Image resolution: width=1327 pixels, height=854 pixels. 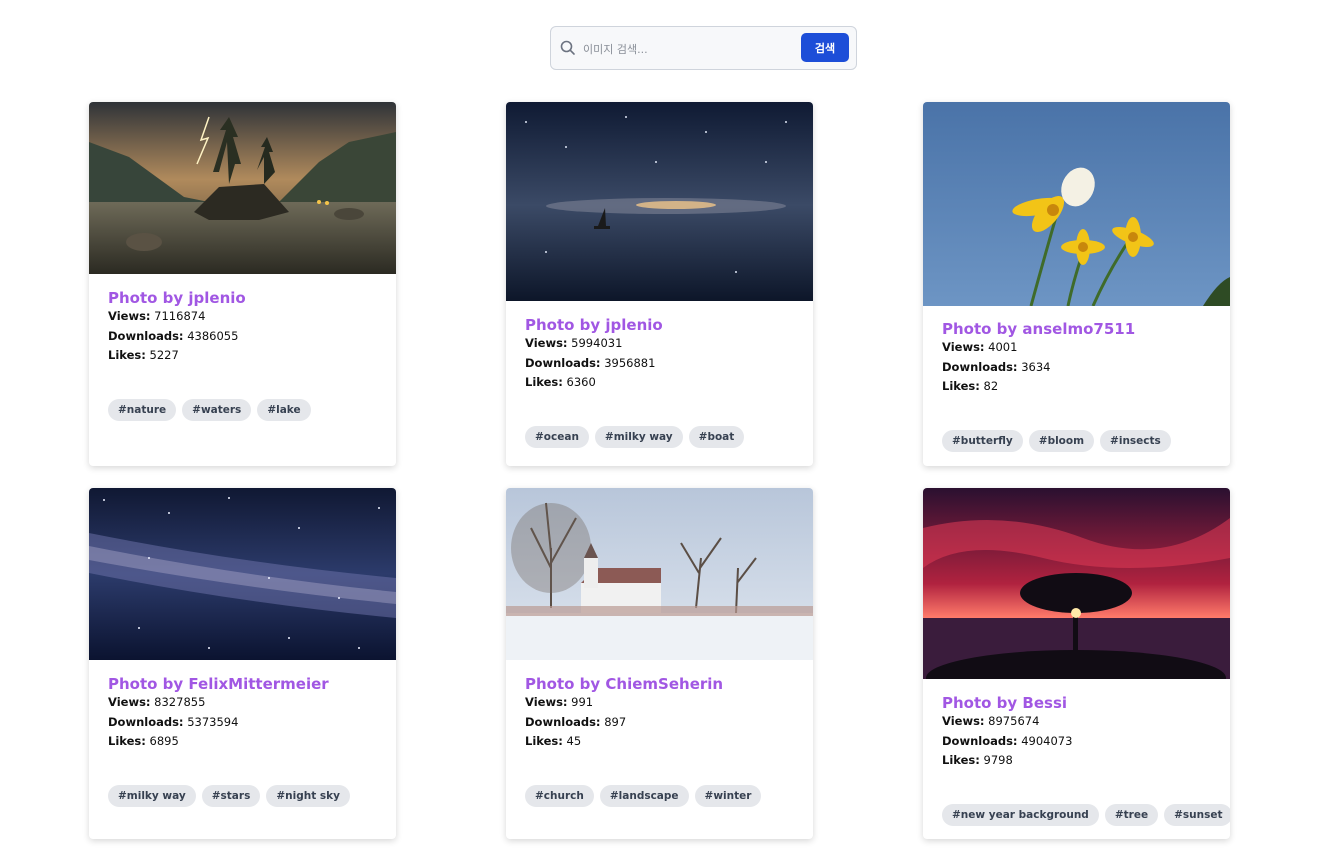 I want to click on likes-stat: Likes: 6895, so click(x=143, y=741).